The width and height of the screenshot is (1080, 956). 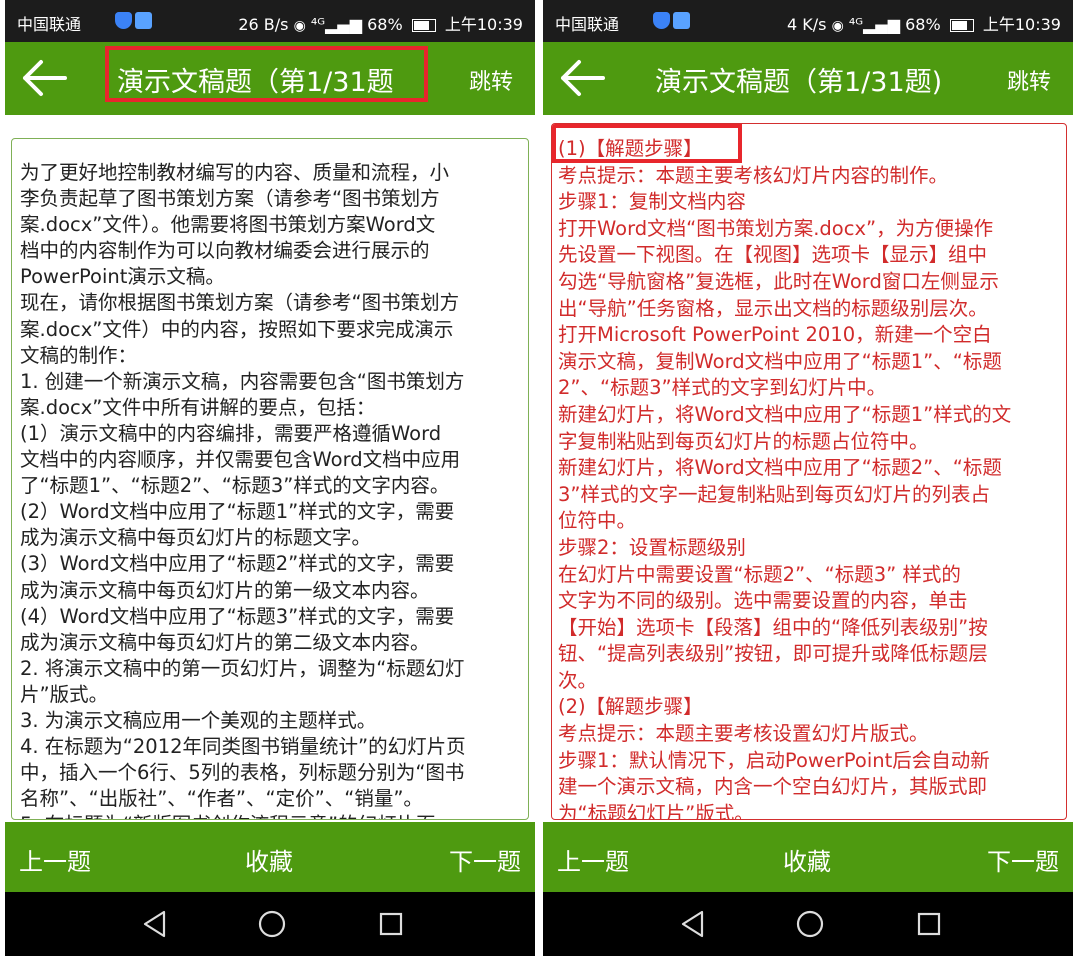 I want to click on answer-text-line: 位符中。, so click(x=597, y=521).